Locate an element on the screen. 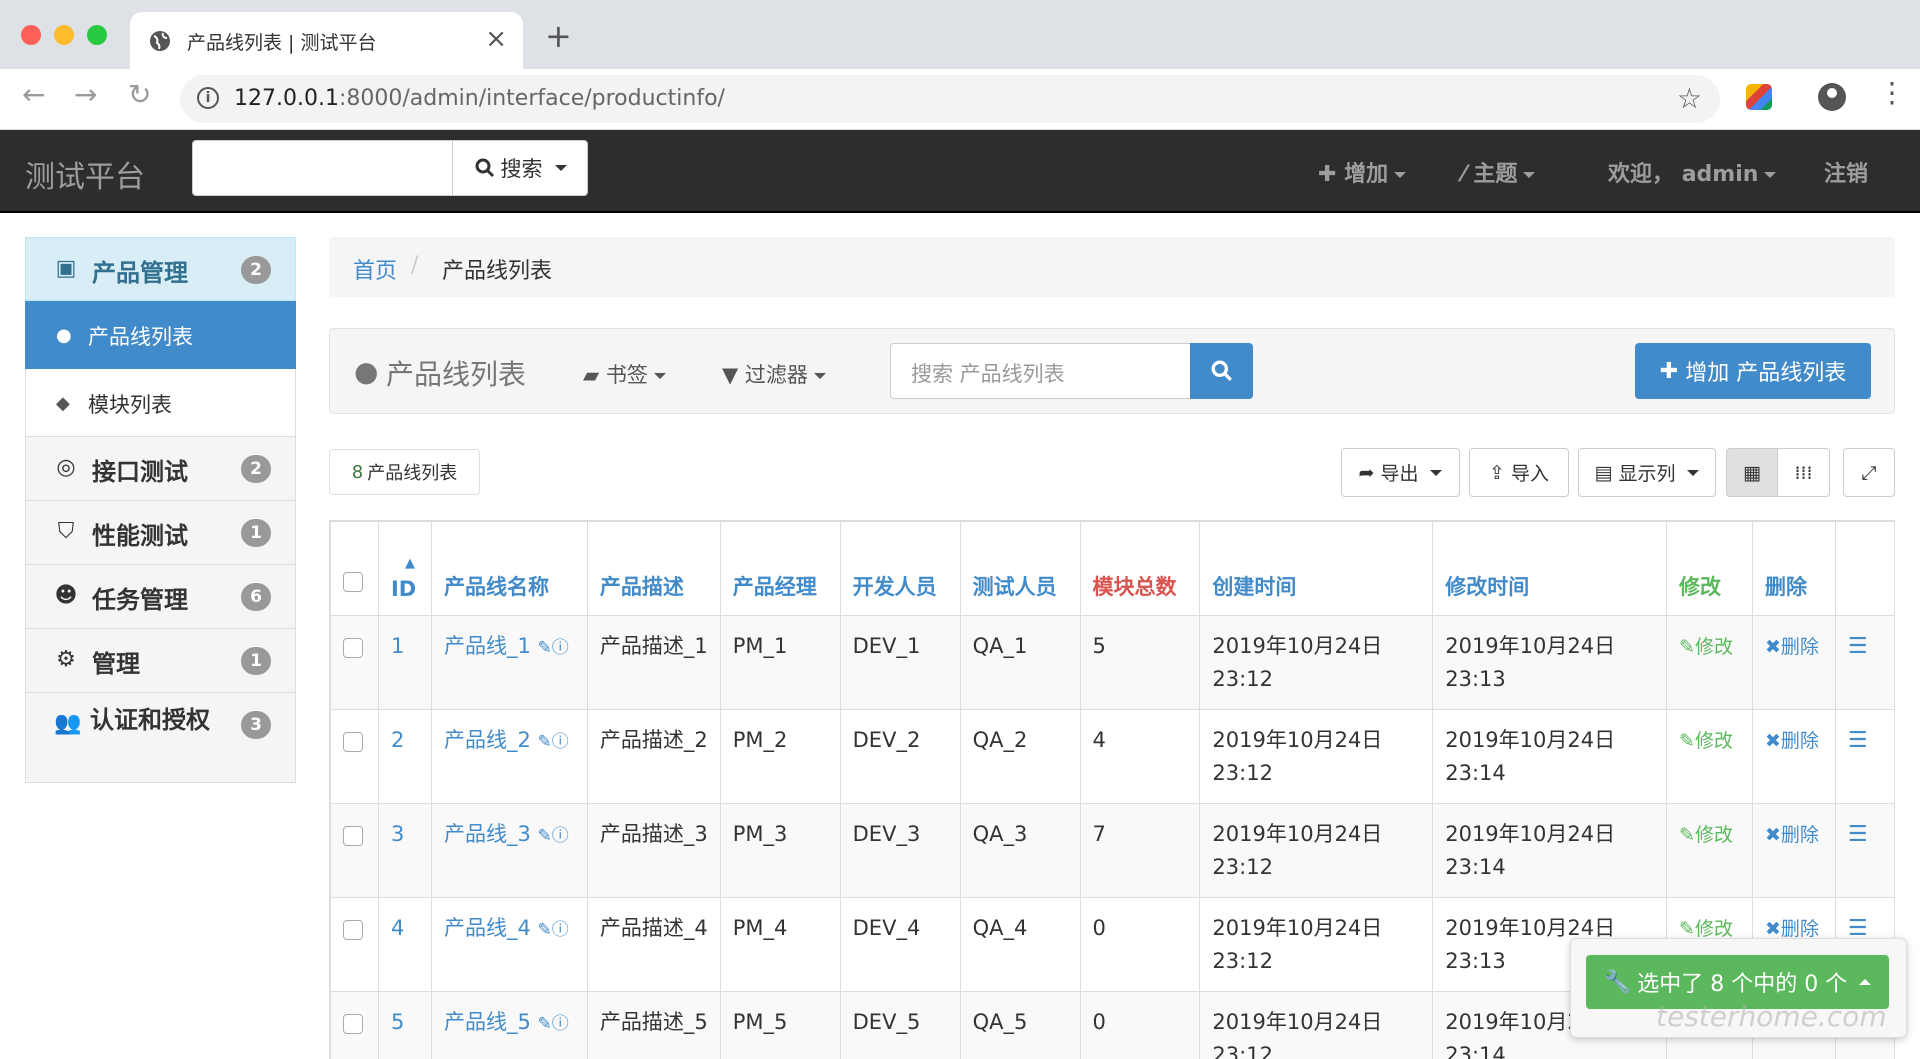 The width and height of the screenshot is (1920, 1059). cell-id: 3 is located at coordinates (404, 850).